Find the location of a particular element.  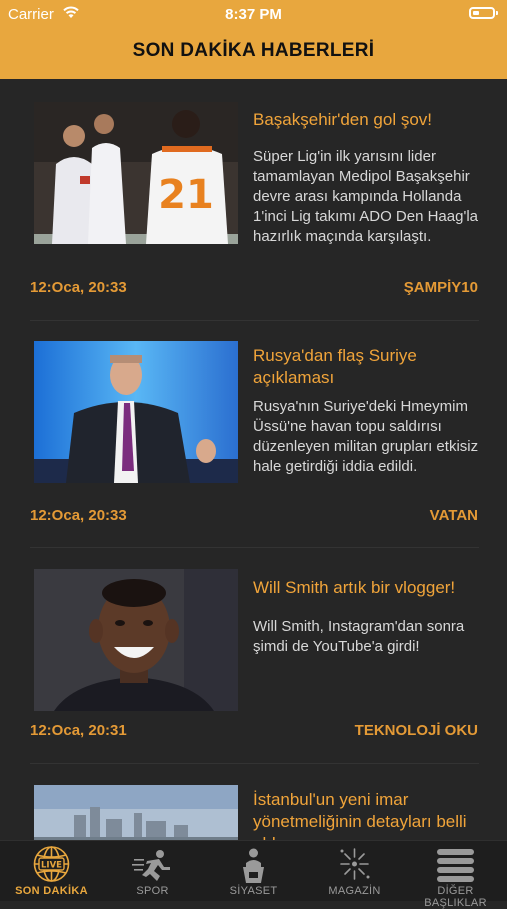

runner-icon is located at coordinates (152, 864).